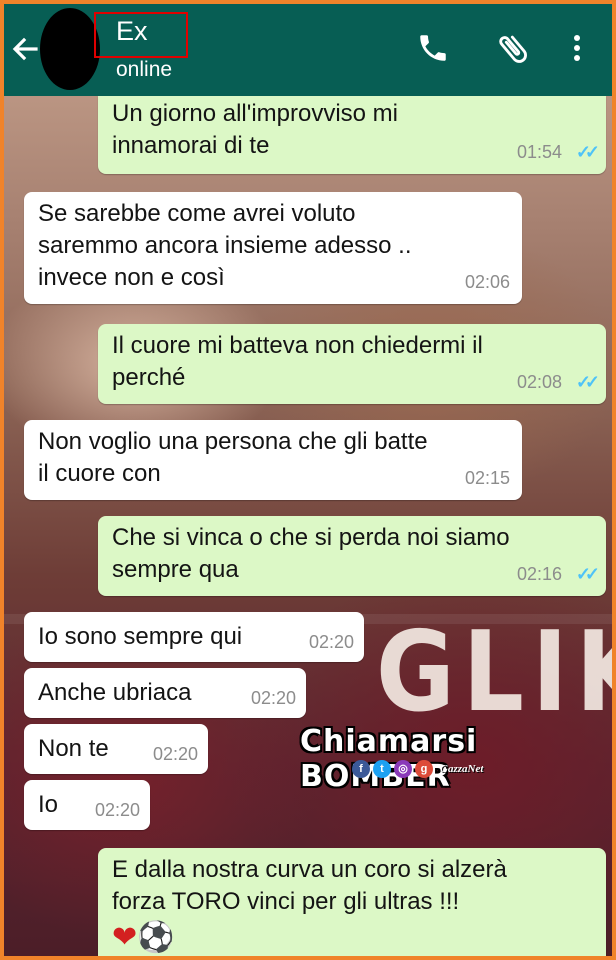 Image resolution: width=616 pixels, height=960 pixels. I want to click on message-bubble-incoming: Anche ubriaca 02:20, so click(165, 693).